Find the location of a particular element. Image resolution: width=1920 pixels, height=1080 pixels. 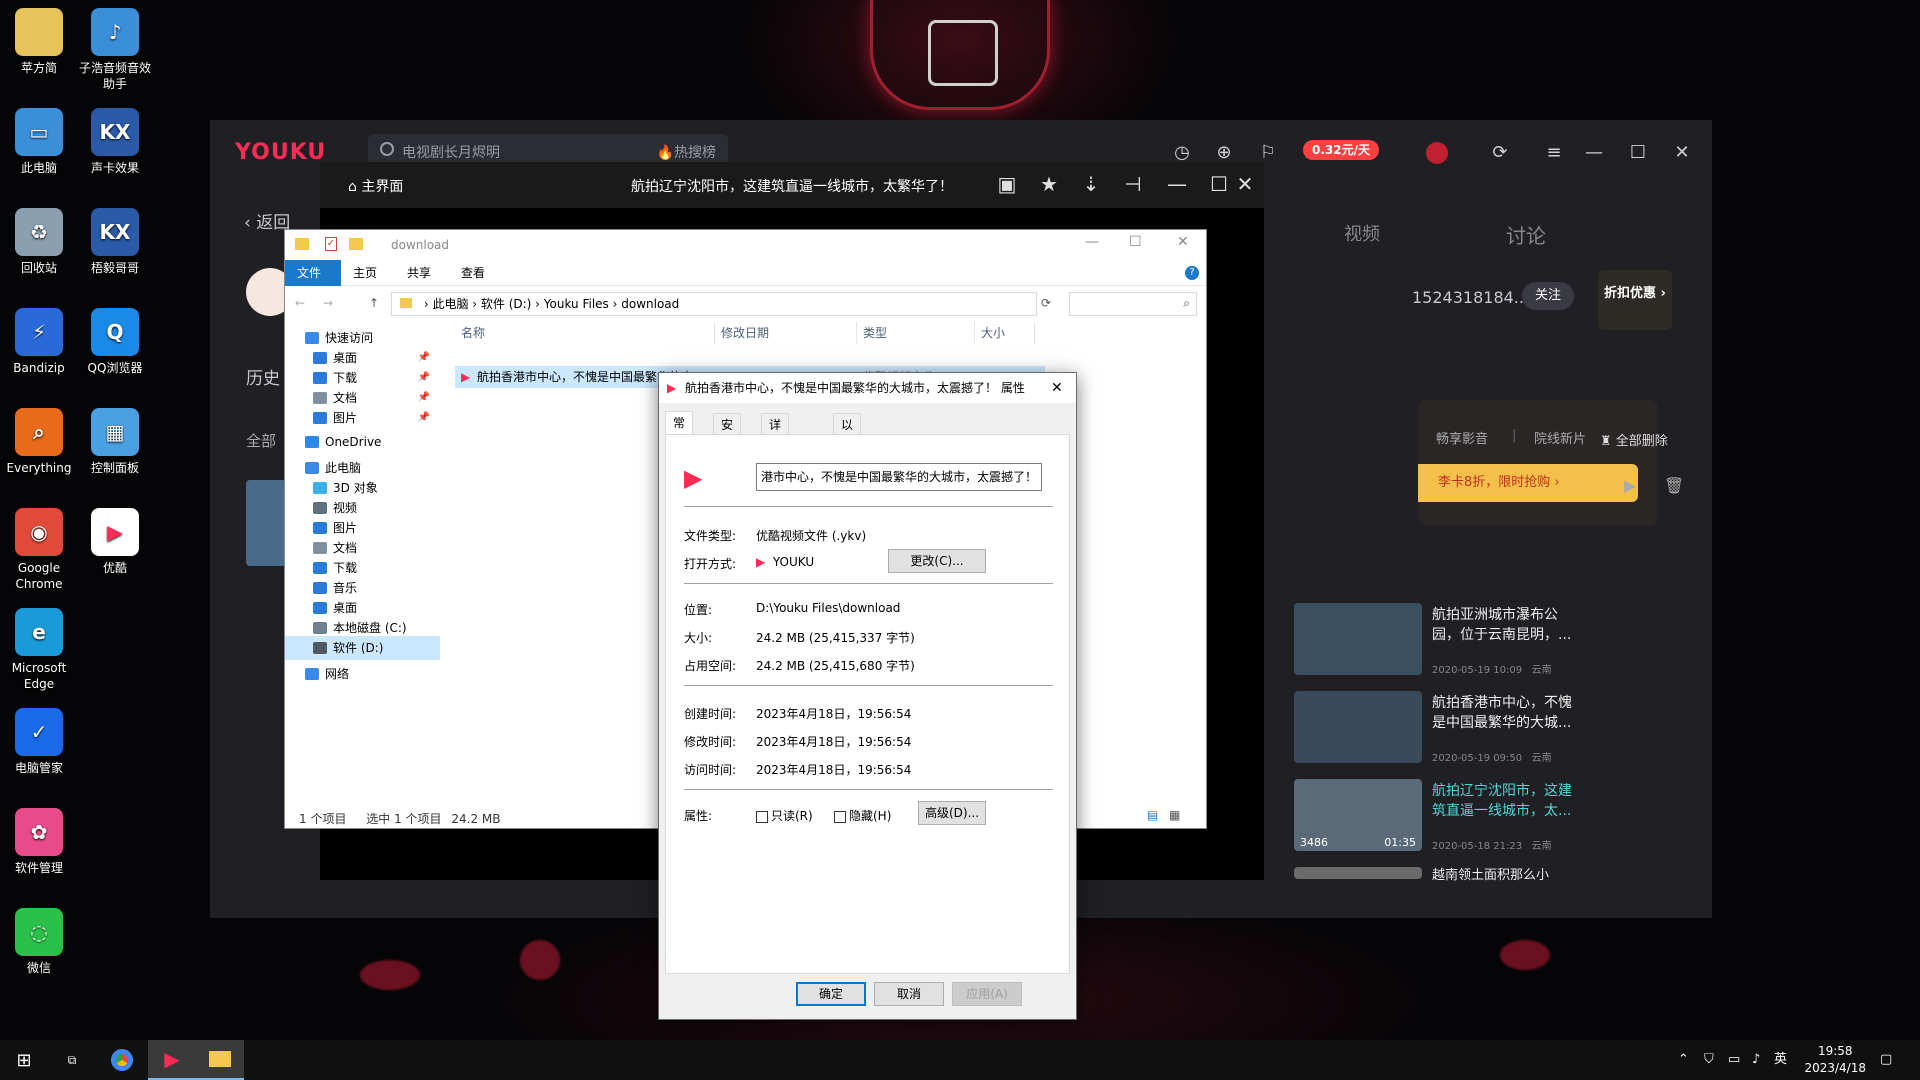

notification-icon: ▢ is located at coordinates (1886, 1060).